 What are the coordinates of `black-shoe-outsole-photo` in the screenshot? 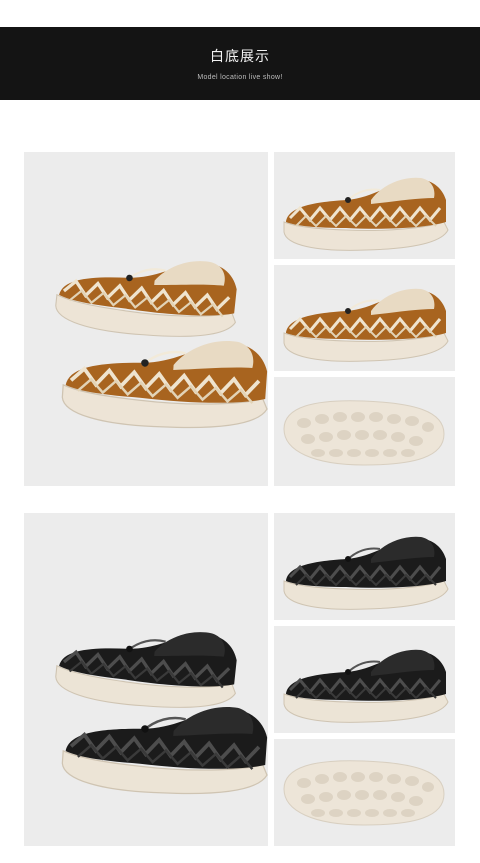 It's located at (364, 792).